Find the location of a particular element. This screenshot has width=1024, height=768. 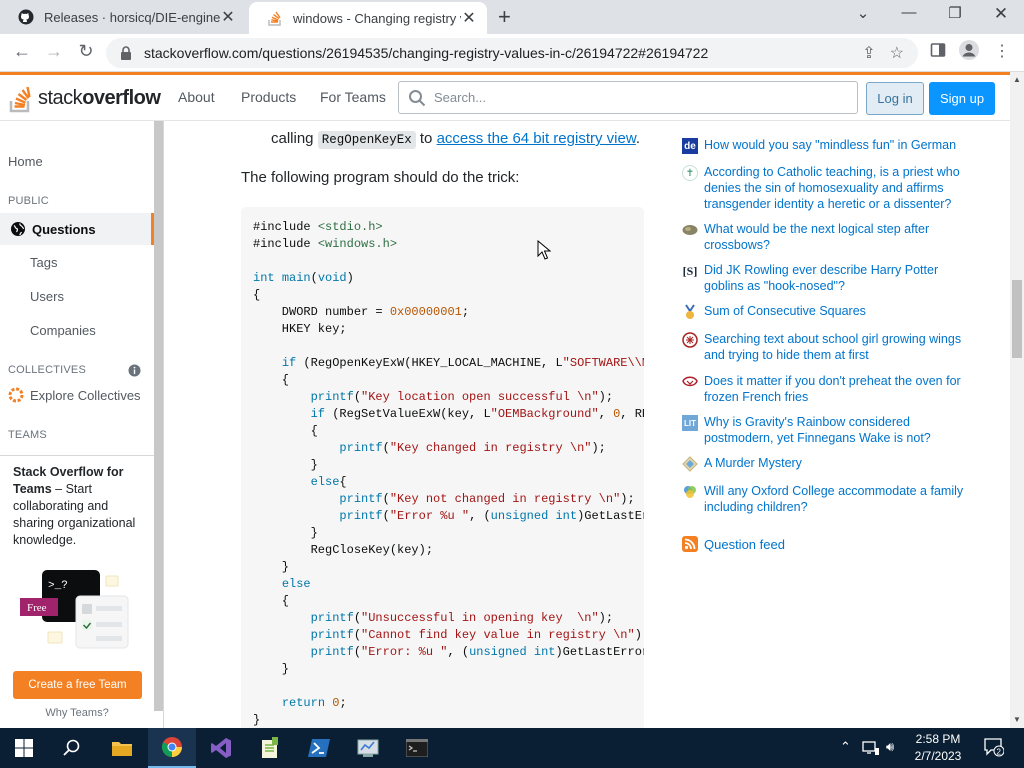

scifi-site-icon: [S] is located at coordinates (690, 270).